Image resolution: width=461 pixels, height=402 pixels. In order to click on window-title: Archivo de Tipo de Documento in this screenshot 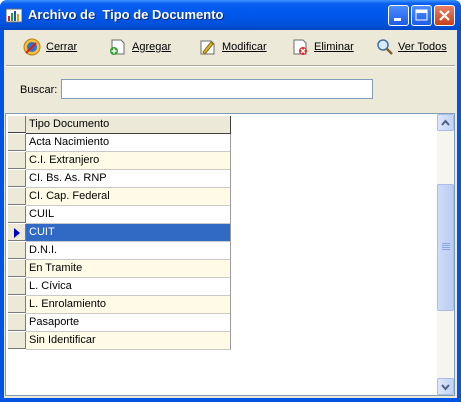, I will do `click(126, 14)`.